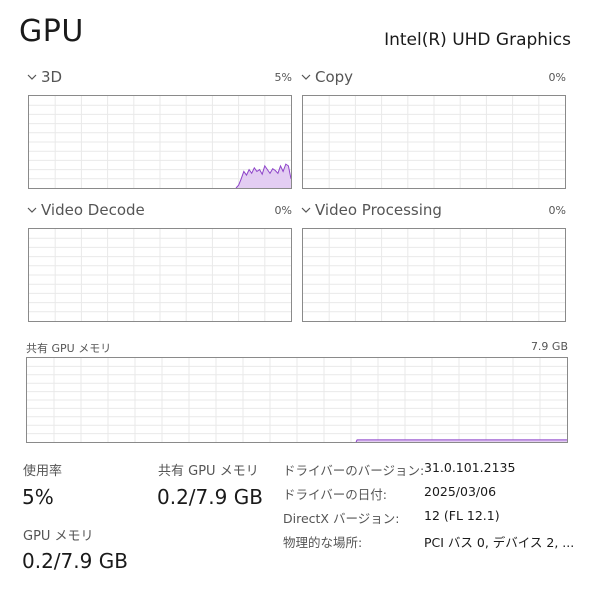 The width and height of the screenshot is (597, 595). I want to click on gpu-mem-value: 0.2/7.9 GB, so click(75, 561).